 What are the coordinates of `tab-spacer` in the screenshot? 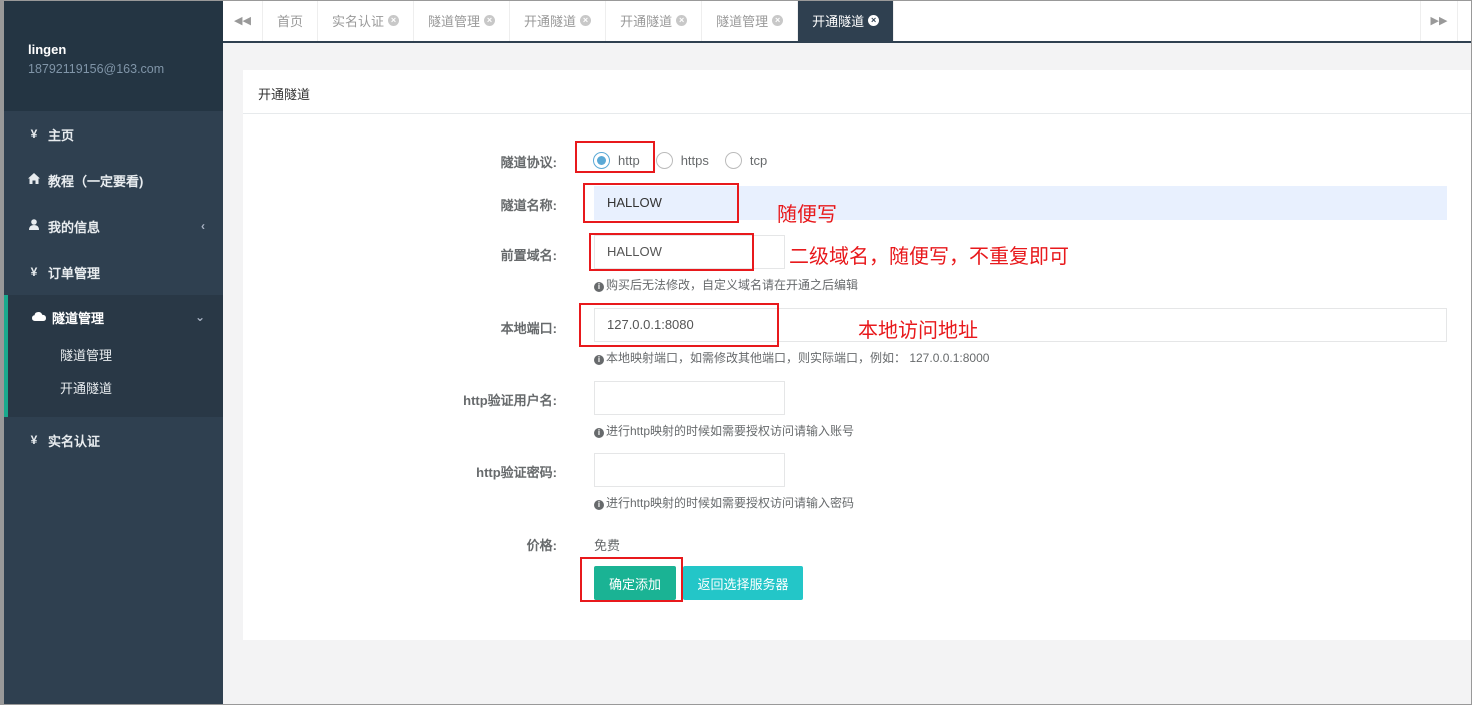 It's located at (1157, 20).